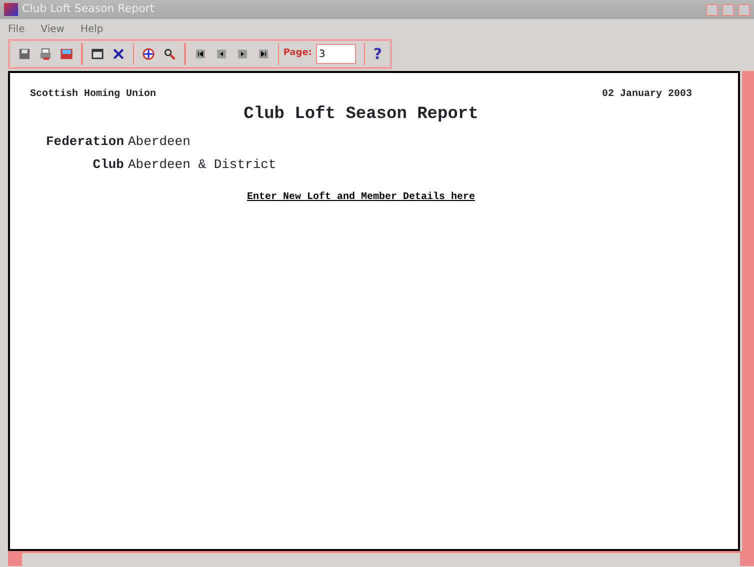  I want to click on page-field: 3, so click(336, 54).